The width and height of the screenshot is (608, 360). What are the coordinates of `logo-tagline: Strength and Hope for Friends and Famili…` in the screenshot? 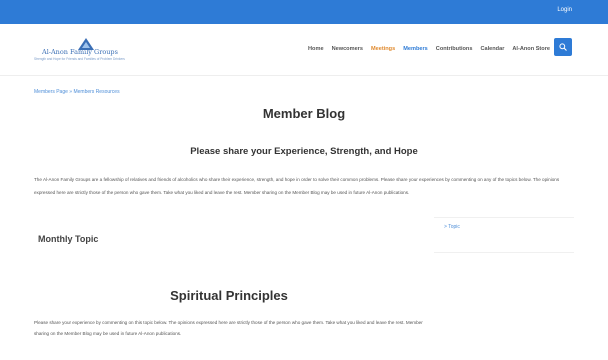 It's located at (79, 59).